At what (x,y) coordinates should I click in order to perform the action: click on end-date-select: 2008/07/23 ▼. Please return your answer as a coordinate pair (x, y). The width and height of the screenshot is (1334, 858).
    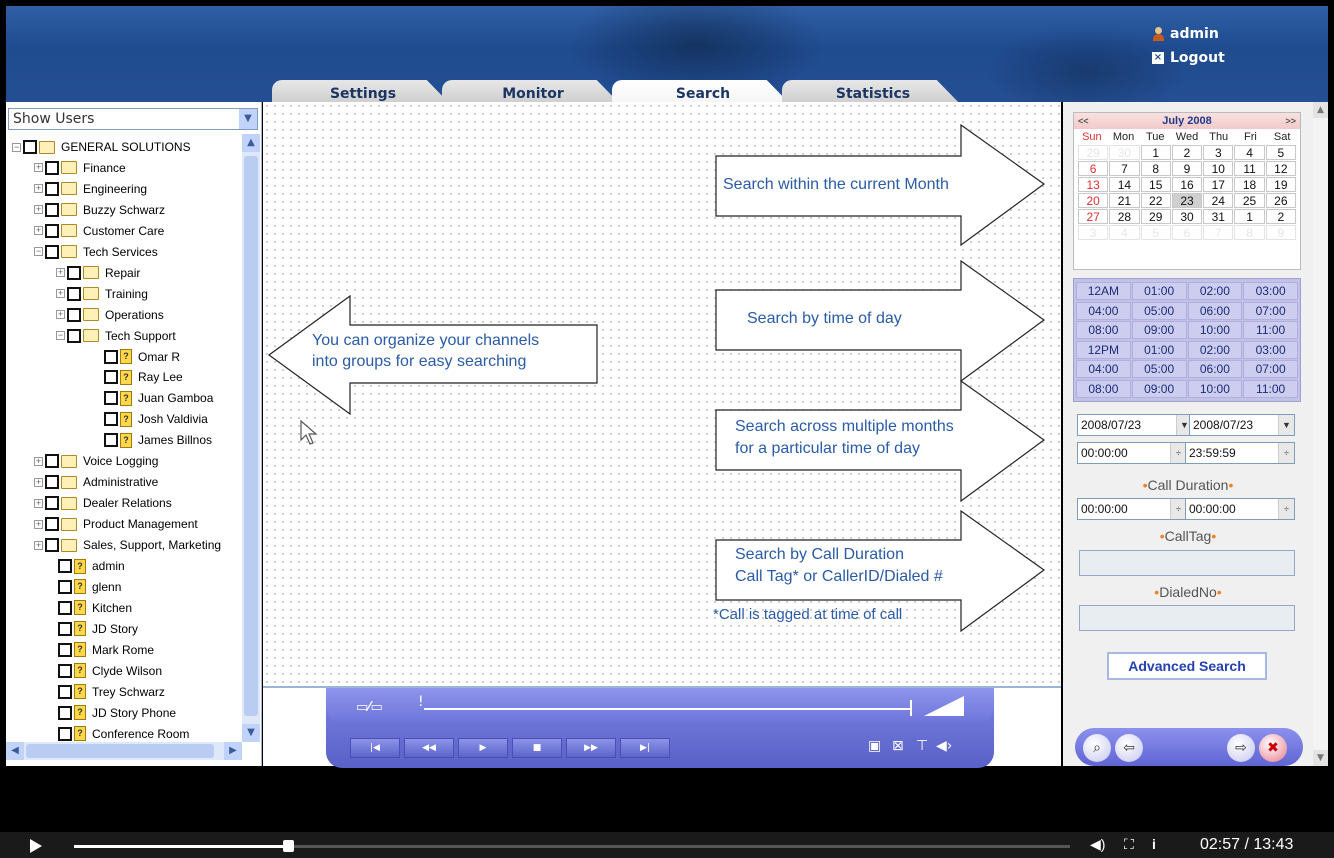
    Looking at the image, I should click on (1242, 425).